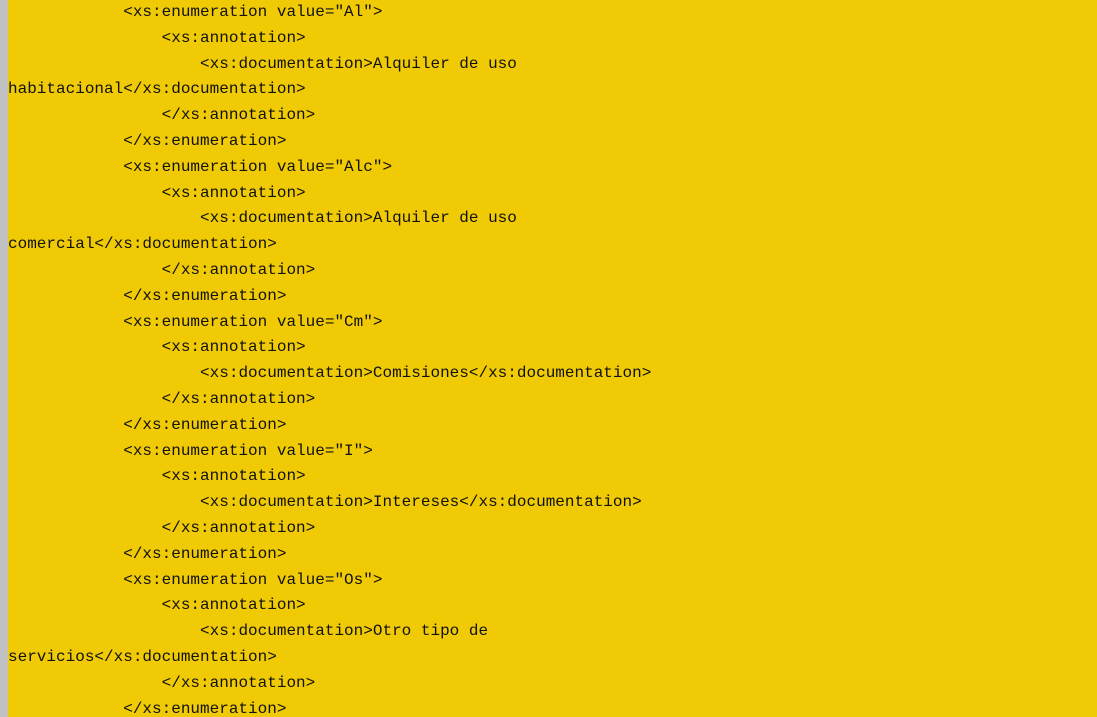 The width and height of the screenshot is (1097, 717). I want to click on code-line: <xs:enumeration value="I">, so click(190, 450).